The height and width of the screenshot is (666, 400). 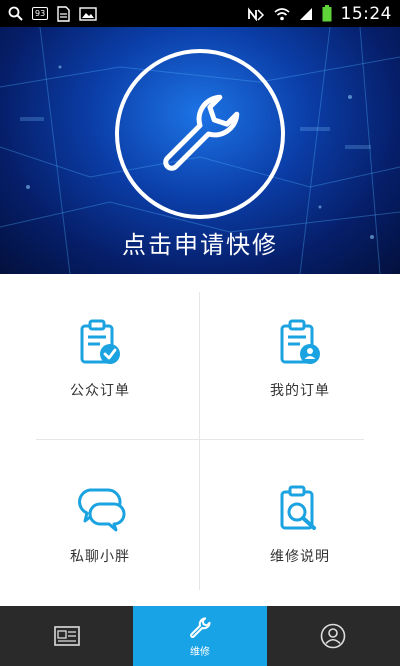 What do you see at coordinates (320, 14) in the screenshot?
I see `status-bar-right: 15:24` at bounding box center [320, 14].